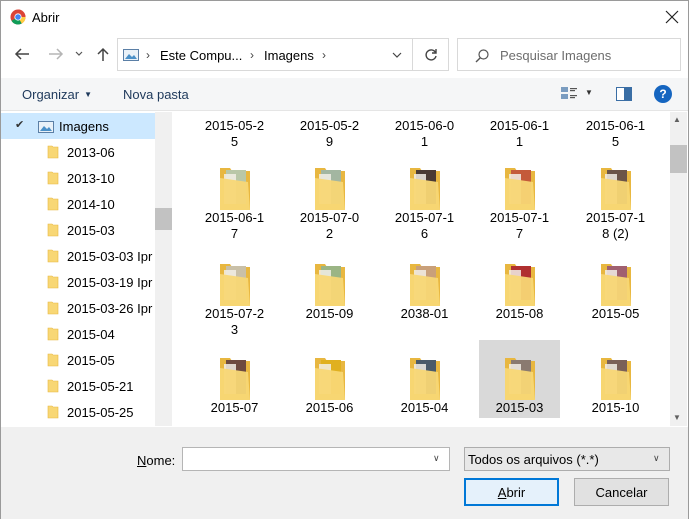 The height and width of the screenshot is (519, 689). I want to click on nav-folder-label: 2013-06, so click(91, 152).